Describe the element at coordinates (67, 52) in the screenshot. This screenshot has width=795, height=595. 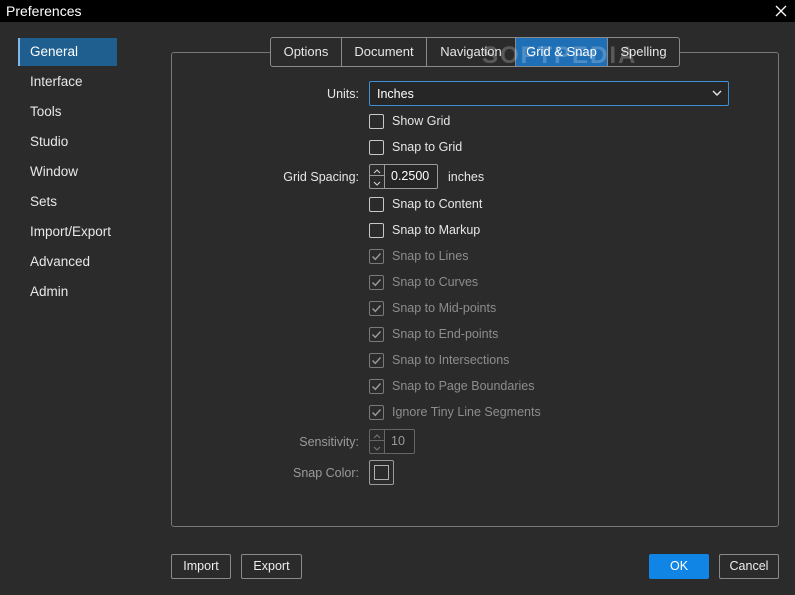
I see `sidebar-item-general: General` at that location.